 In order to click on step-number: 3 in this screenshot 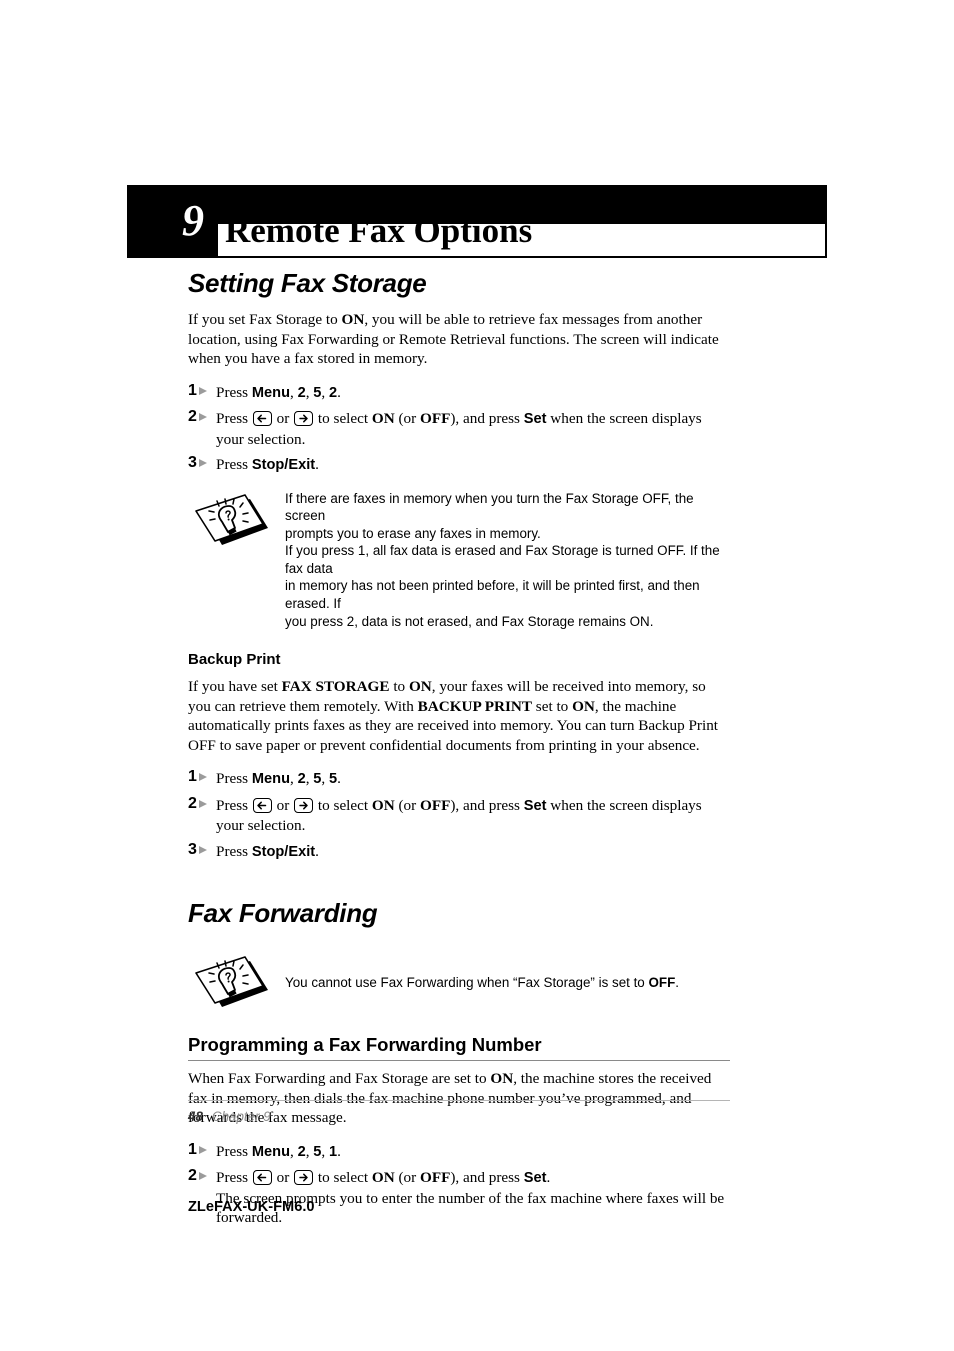, I will do `click(201, 463)`.